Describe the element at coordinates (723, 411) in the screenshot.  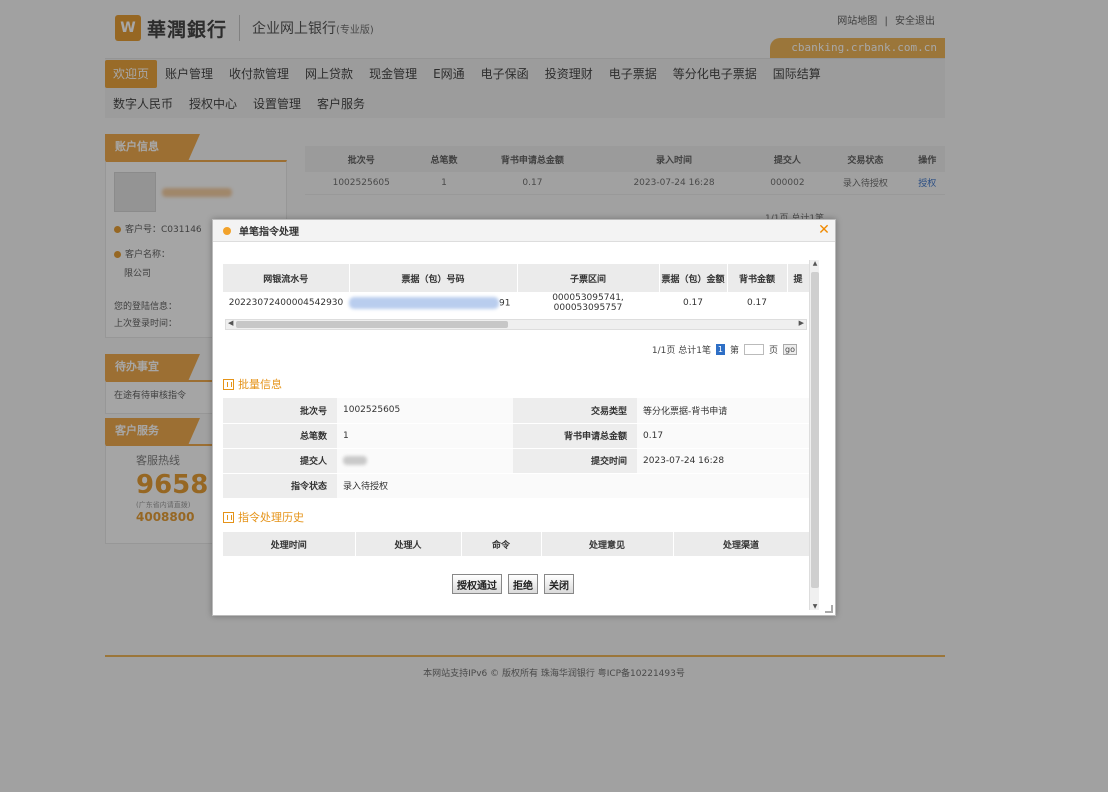
I see `trade-type-value: 等分化票据-背书申请` at that location.